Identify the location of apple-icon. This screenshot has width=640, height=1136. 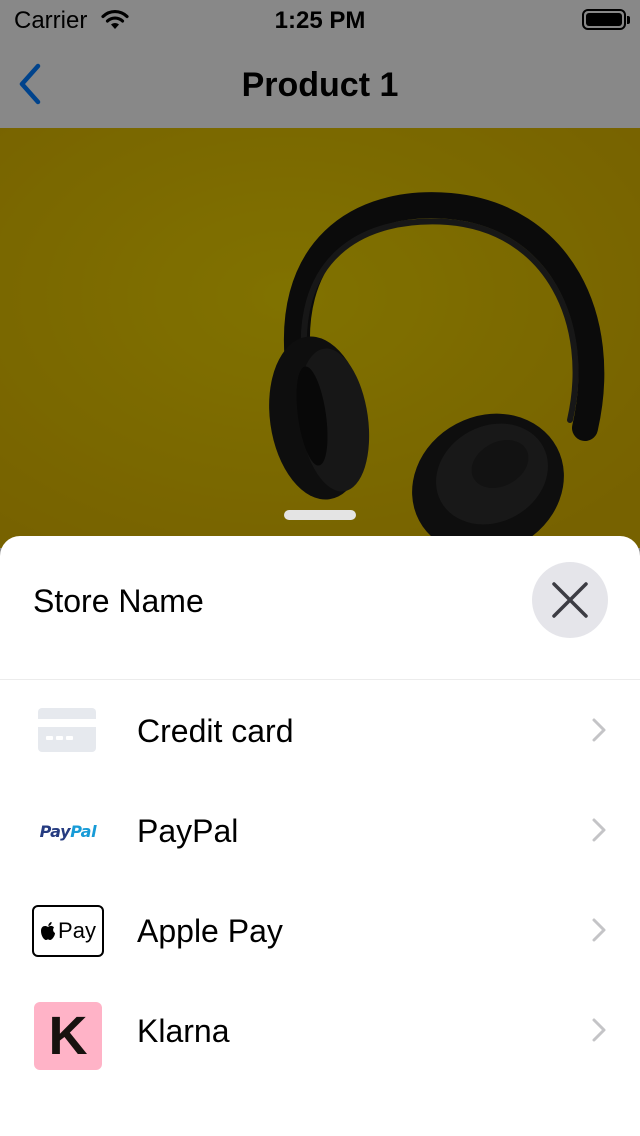
(48, 931).